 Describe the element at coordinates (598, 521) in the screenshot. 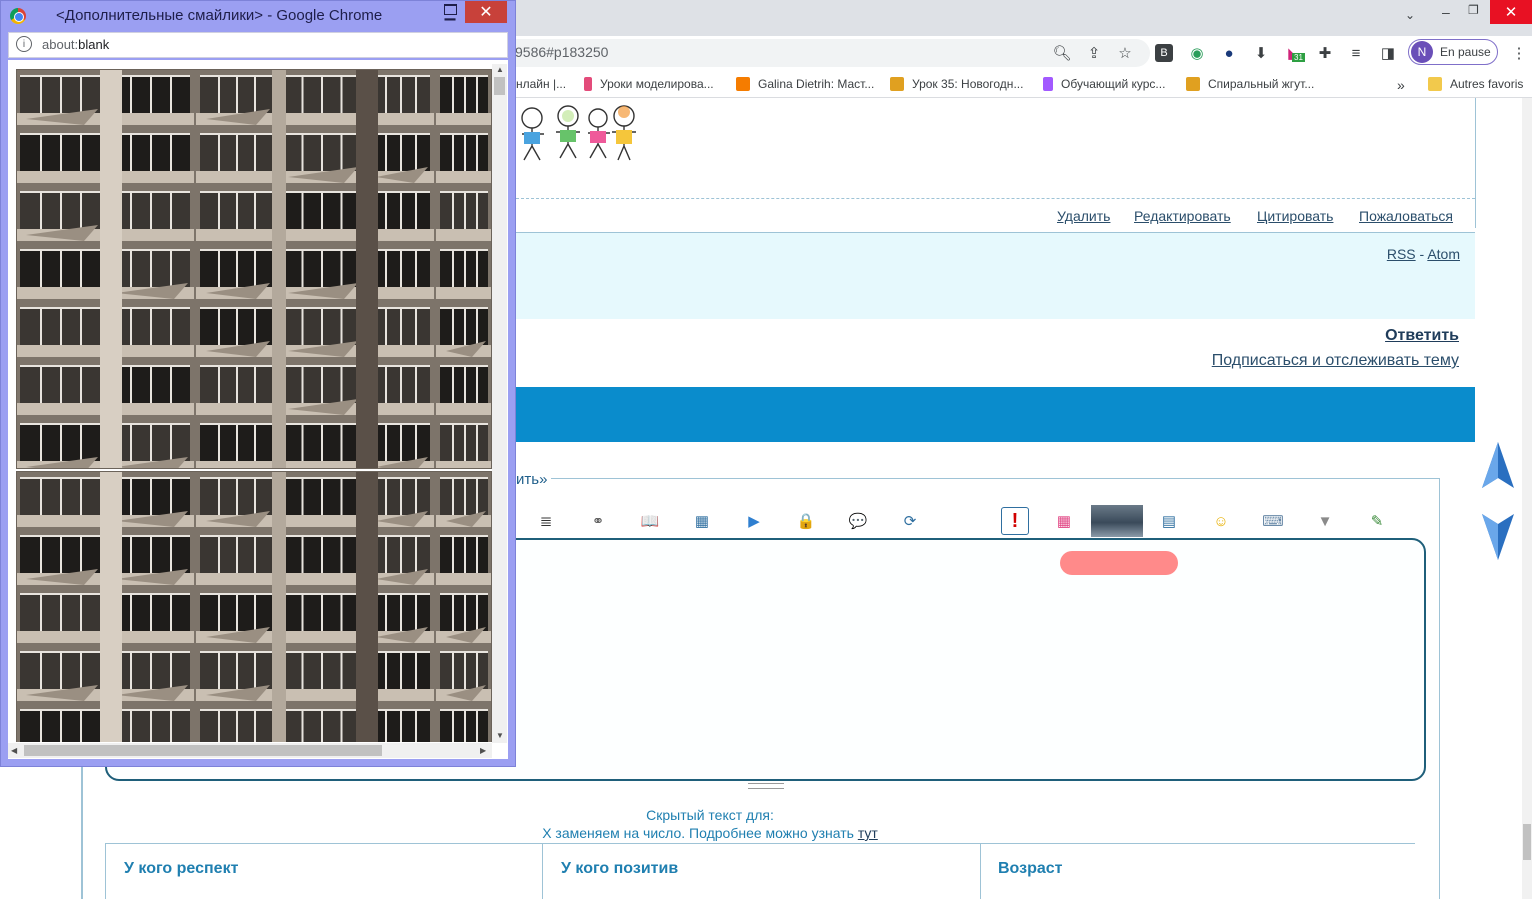

I see `link-icon: ⚭` at that location.